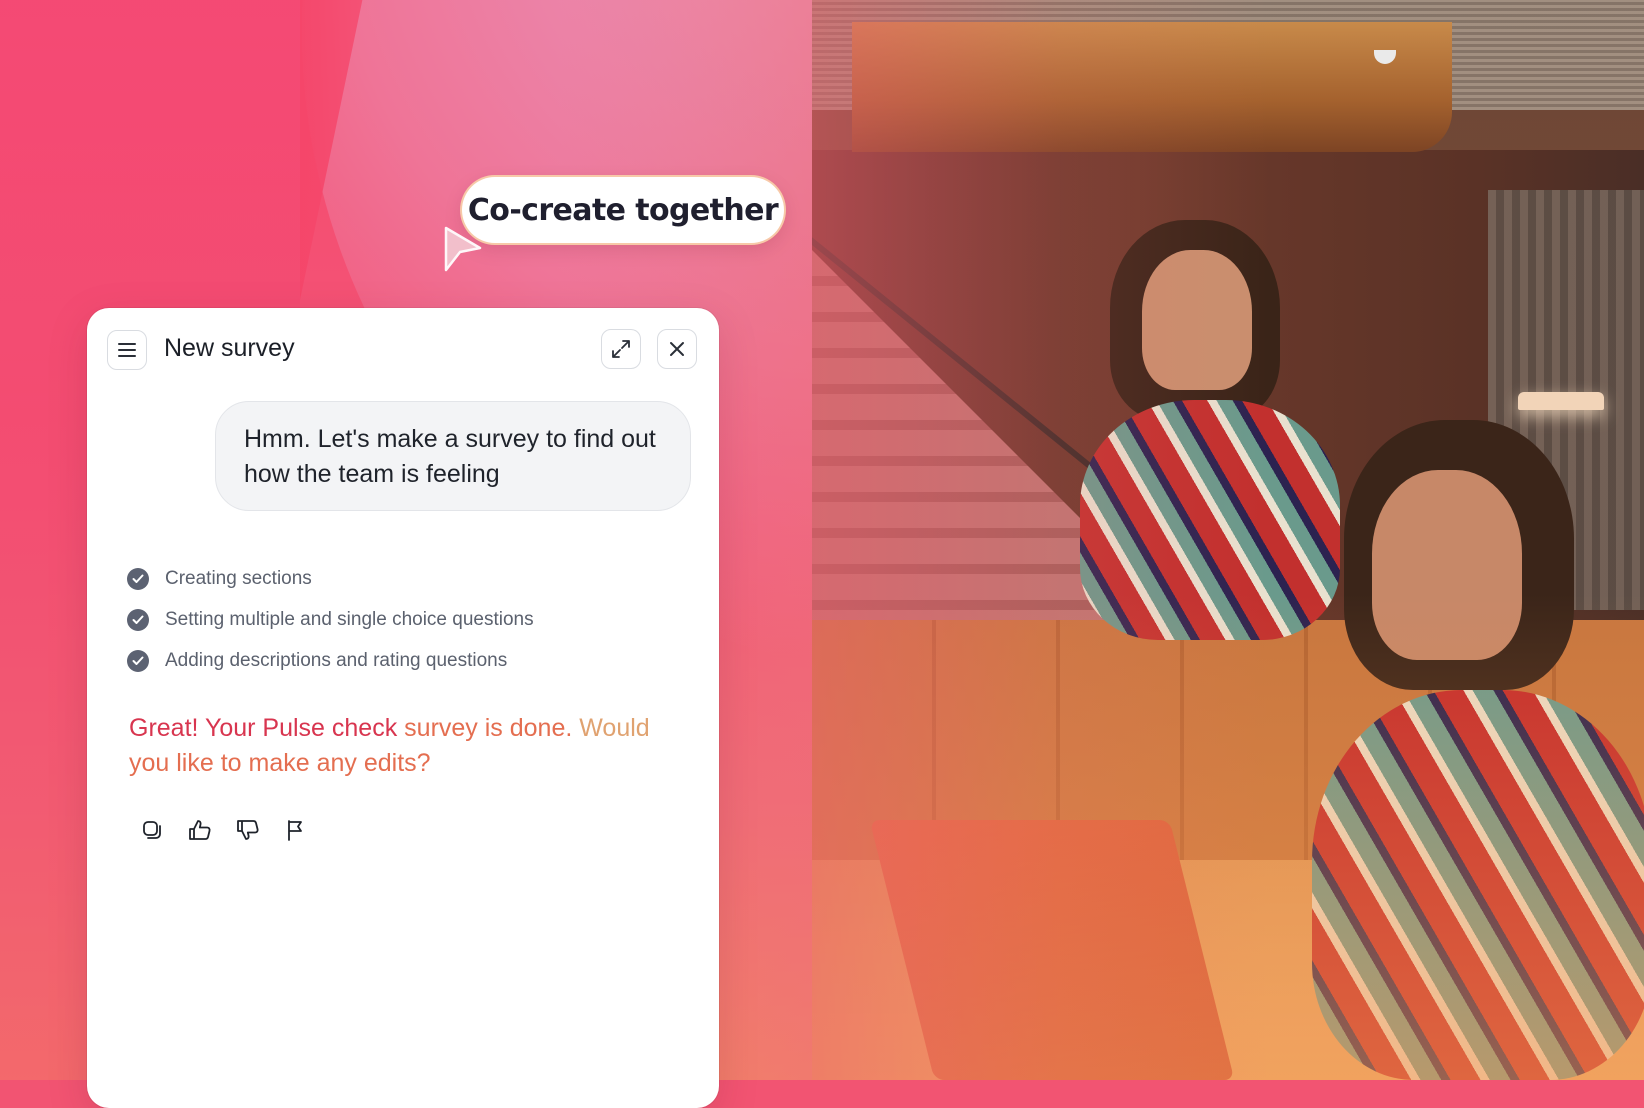  I want to click on expand-button, so click(621, 349).